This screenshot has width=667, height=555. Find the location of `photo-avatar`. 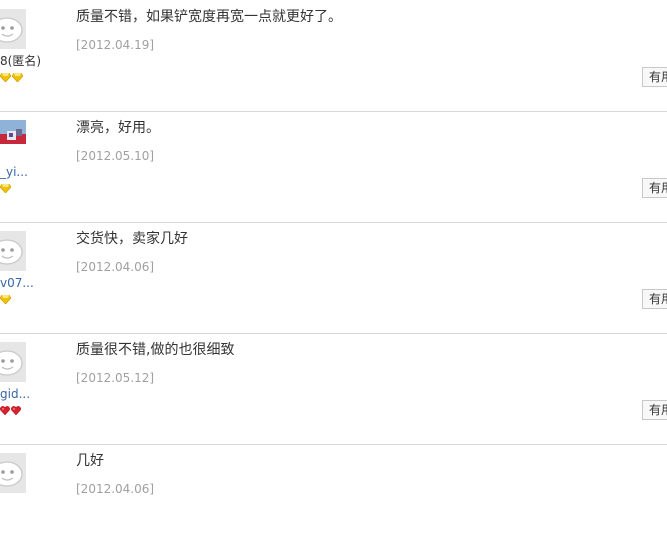

photo-avatar is located at coordinates (13, 140).